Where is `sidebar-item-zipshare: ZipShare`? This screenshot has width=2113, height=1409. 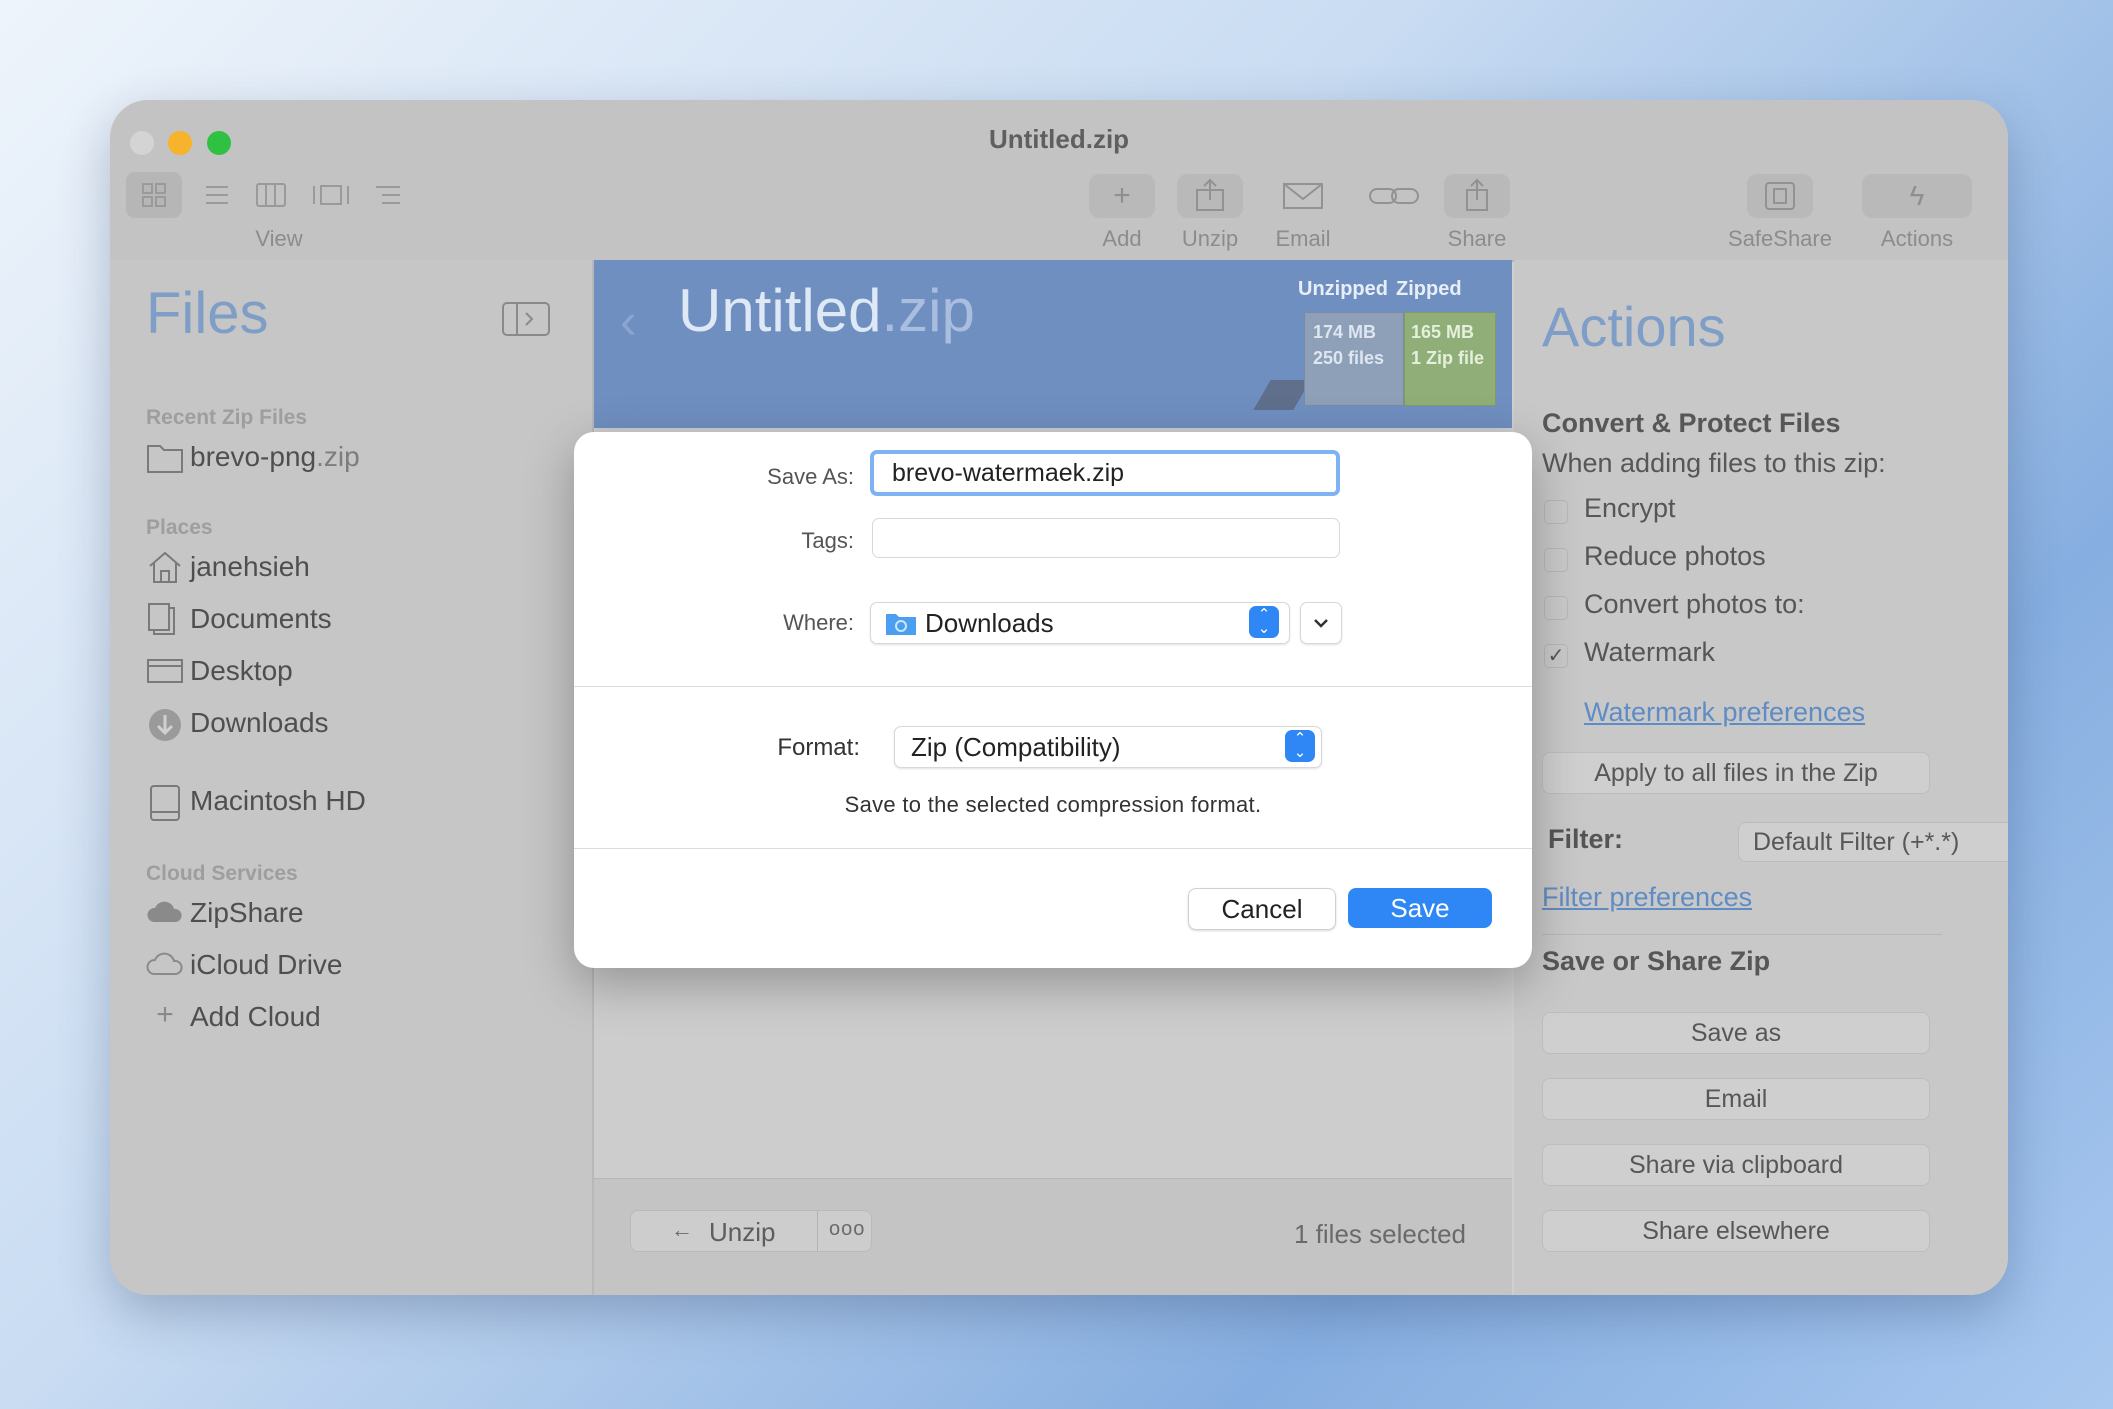 sidebar-item-zipshare: ZipShare is located at coordinates (225, 913).